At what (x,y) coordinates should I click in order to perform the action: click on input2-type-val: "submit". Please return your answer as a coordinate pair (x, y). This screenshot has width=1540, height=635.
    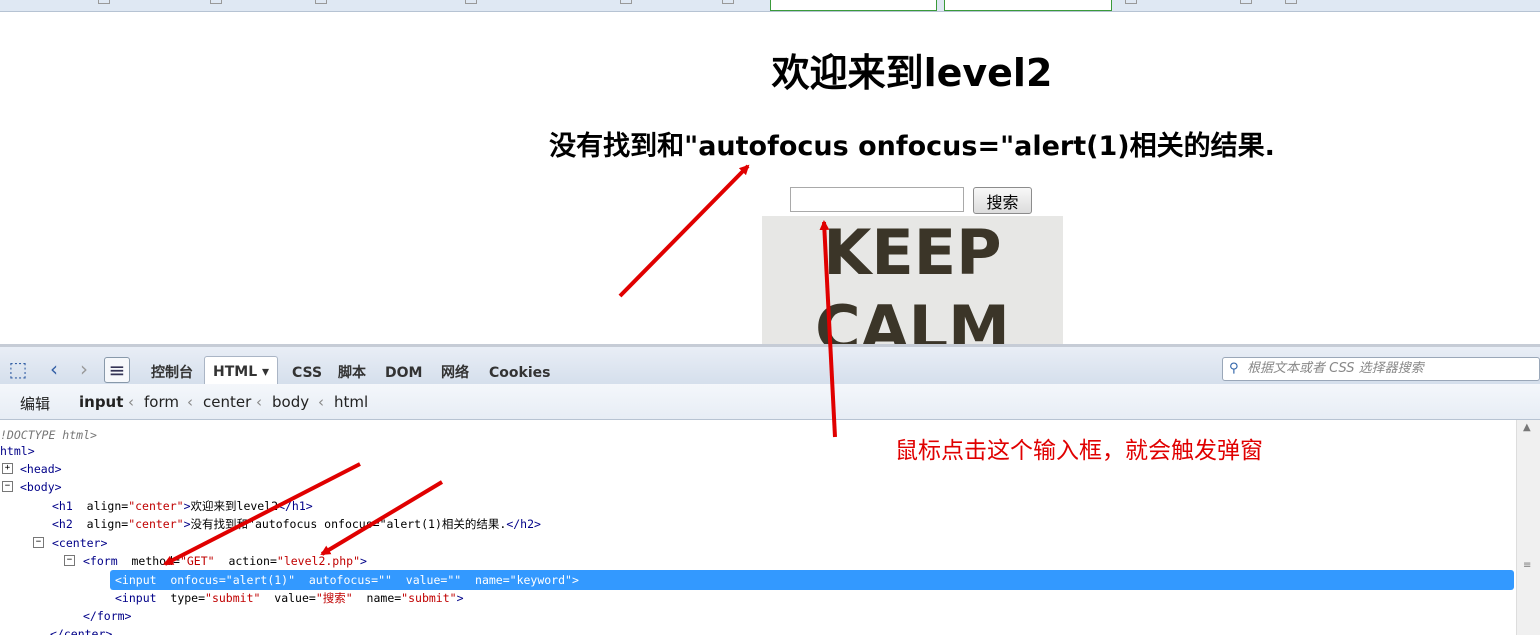
    Looking at the image, I should click on (233, 598).